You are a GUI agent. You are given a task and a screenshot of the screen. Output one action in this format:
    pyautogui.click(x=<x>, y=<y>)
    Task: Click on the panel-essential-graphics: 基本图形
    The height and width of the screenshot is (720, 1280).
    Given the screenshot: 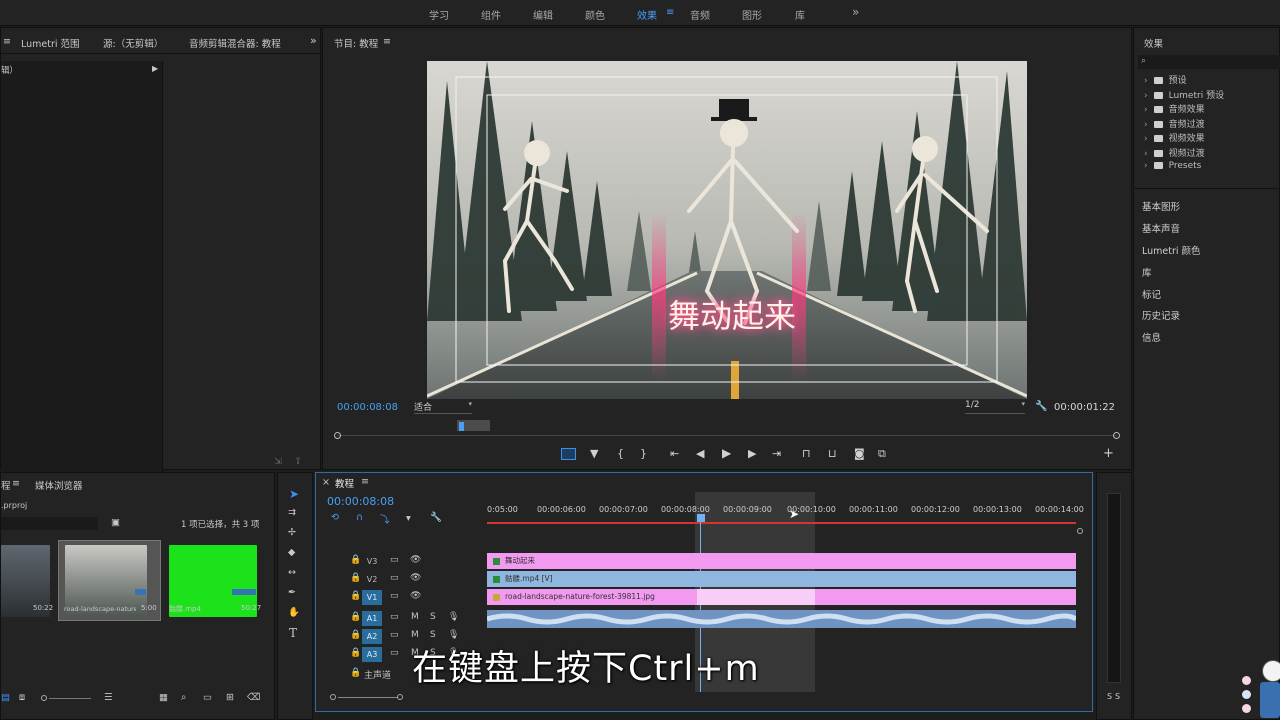 What is the action you would take?
    pyautogui.click(x=1161, y=206)
    